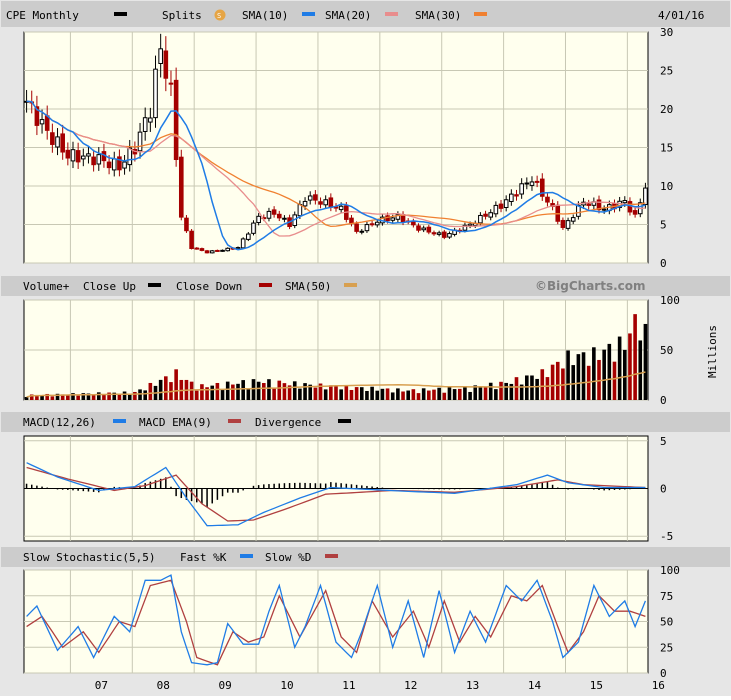 The width and height of the screenshot is (731, 700). What do you see at coordinates (344, 421) in the screenshot?
I see `divergence-swatch` at bounding box center [344, 421].